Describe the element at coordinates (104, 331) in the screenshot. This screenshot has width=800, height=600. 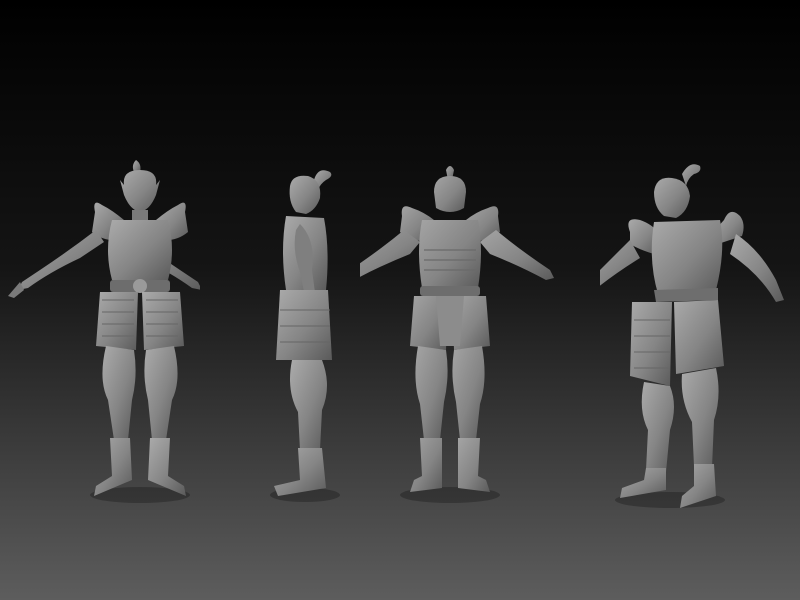
I see `warrior-front-figure` at that location.